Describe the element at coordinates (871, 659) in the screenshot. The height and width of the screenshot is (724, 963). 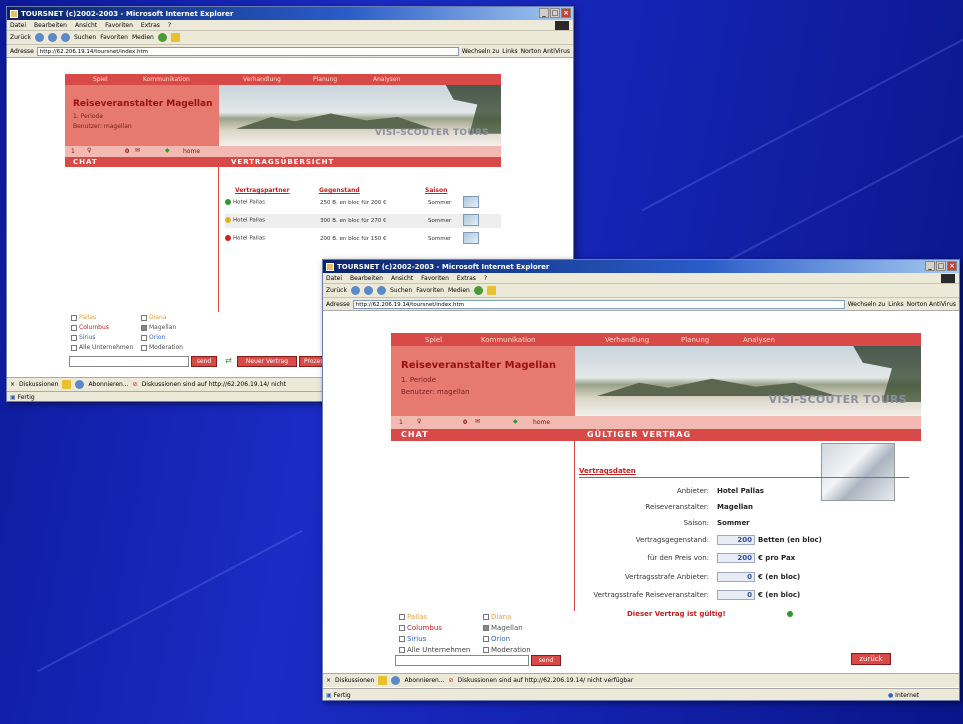
I see `back-button-app: zurück` at that location.